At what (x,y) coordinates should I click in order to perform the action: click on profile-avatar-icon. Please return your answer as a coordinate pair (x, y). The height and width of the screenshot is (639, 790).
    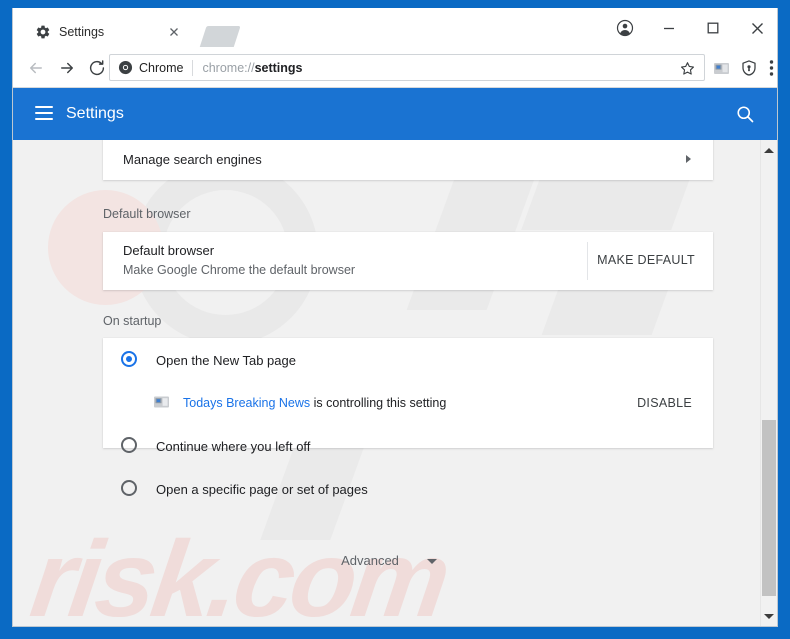
    Looking at the image, I should click on (625, 28).